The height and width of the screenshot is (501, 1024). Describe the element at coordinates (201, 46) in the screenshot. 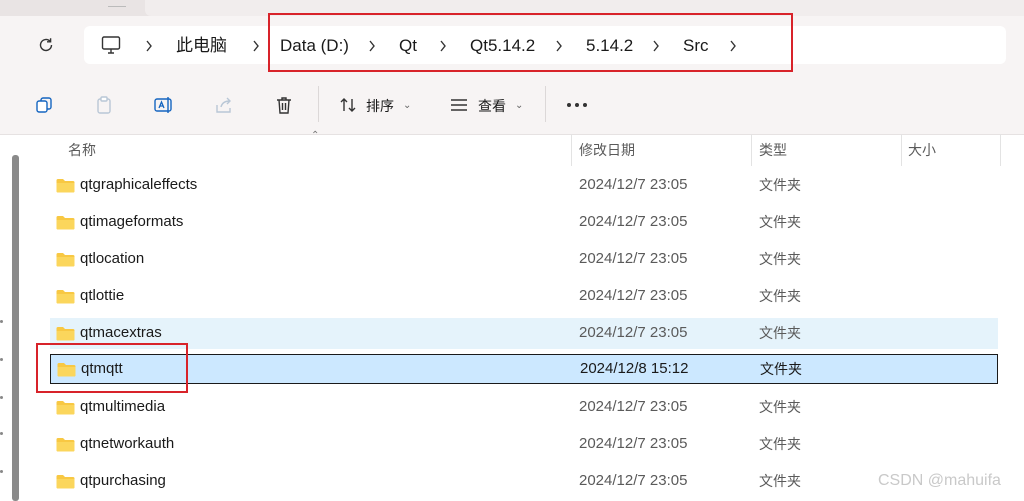

I see `breadcrumb-this-pc: 此电脑` at that location.